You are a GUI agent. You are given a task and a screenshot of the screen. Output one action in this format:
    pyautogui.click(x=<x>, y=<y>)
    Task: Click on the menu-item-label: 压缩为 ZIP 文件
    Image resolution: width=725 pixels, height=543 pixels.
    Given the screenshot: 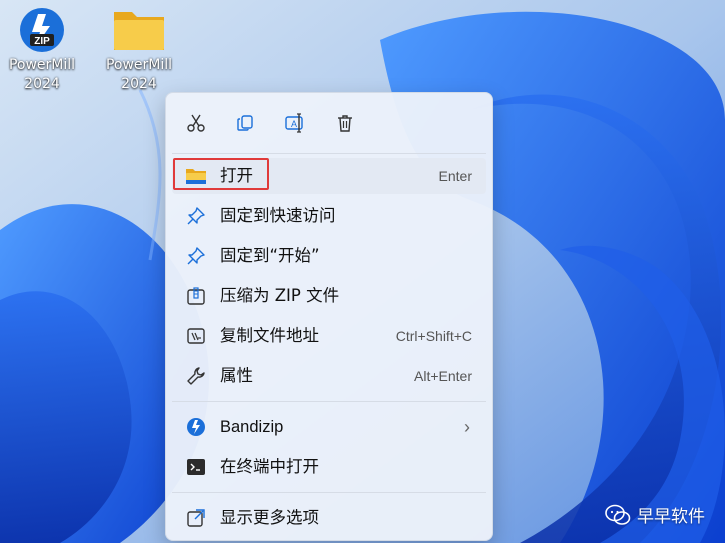 What is the action you would take?
    pyautogui.click(x=280, y=295)
    